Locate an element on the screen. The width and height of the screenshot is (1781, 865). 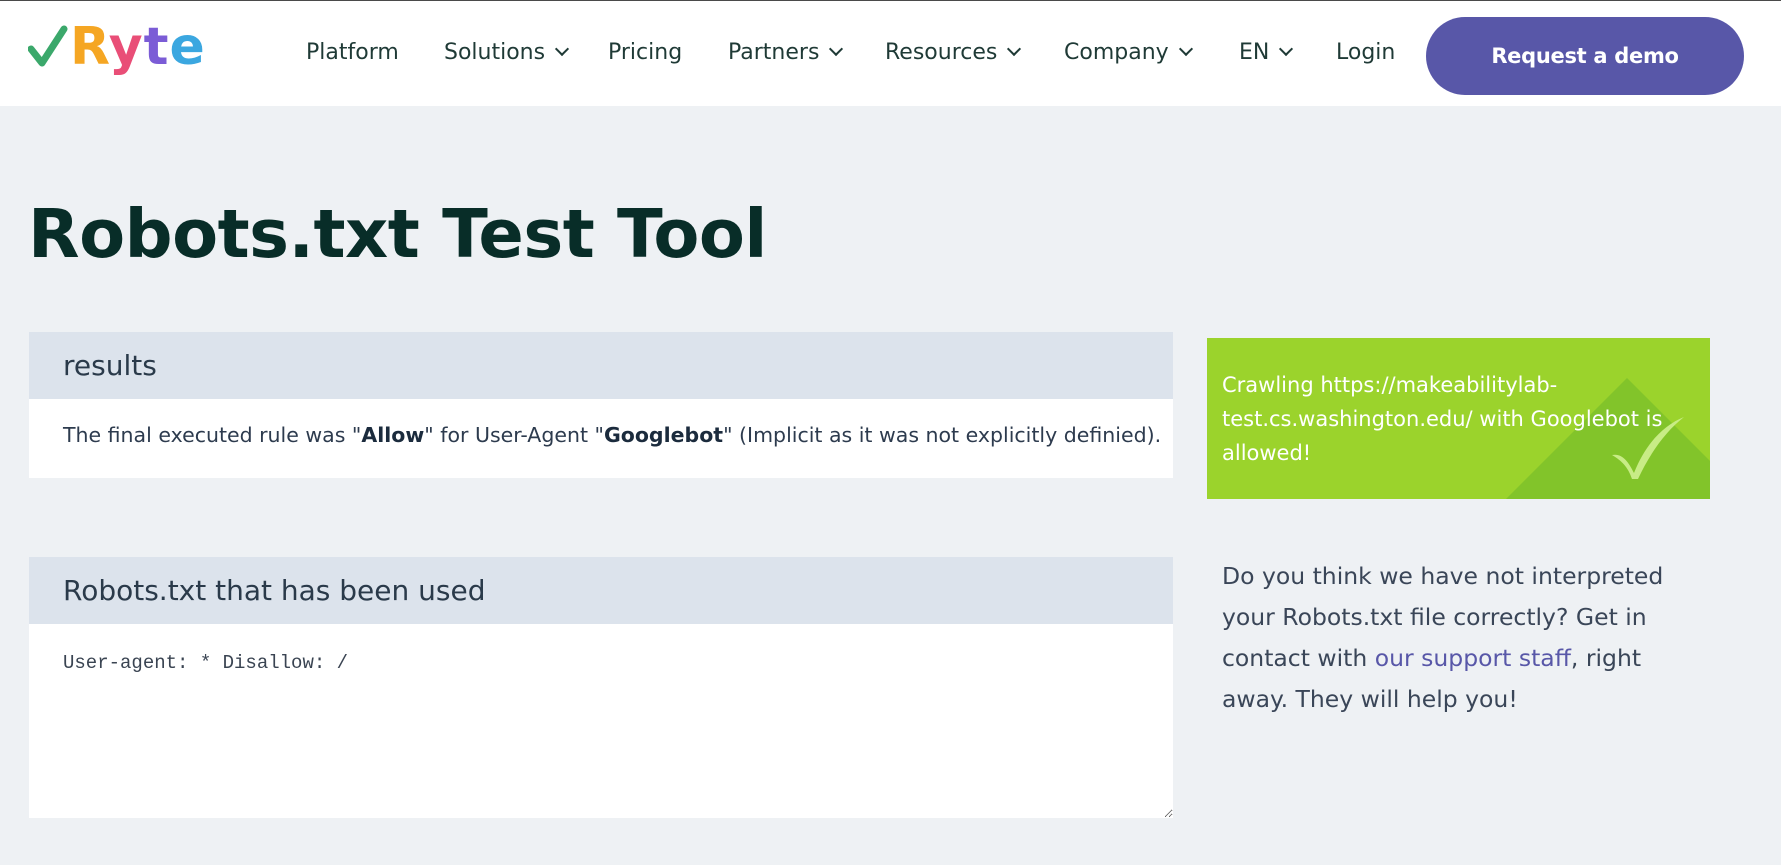
request-demo-button: Request a demo is located at coordinates (1585, 56).